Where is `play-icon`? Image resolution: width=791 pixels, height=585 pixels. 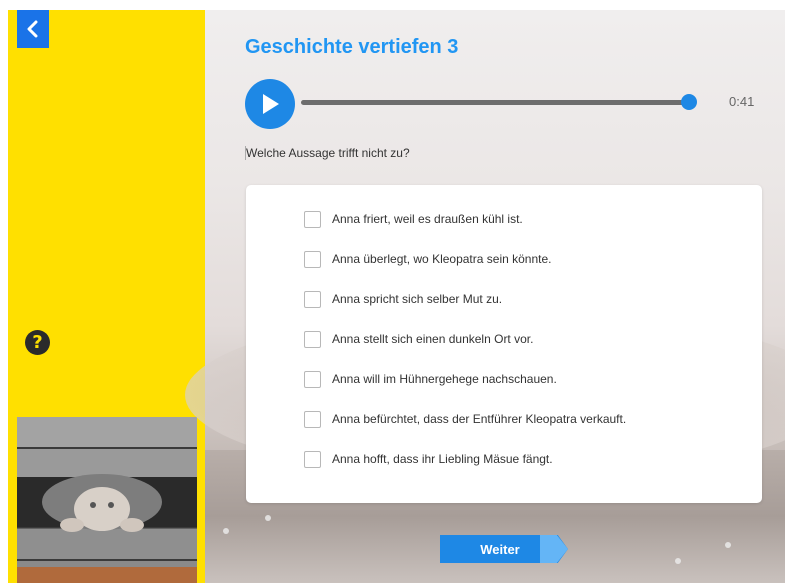
play-icon is located at coordinates (271, 104).